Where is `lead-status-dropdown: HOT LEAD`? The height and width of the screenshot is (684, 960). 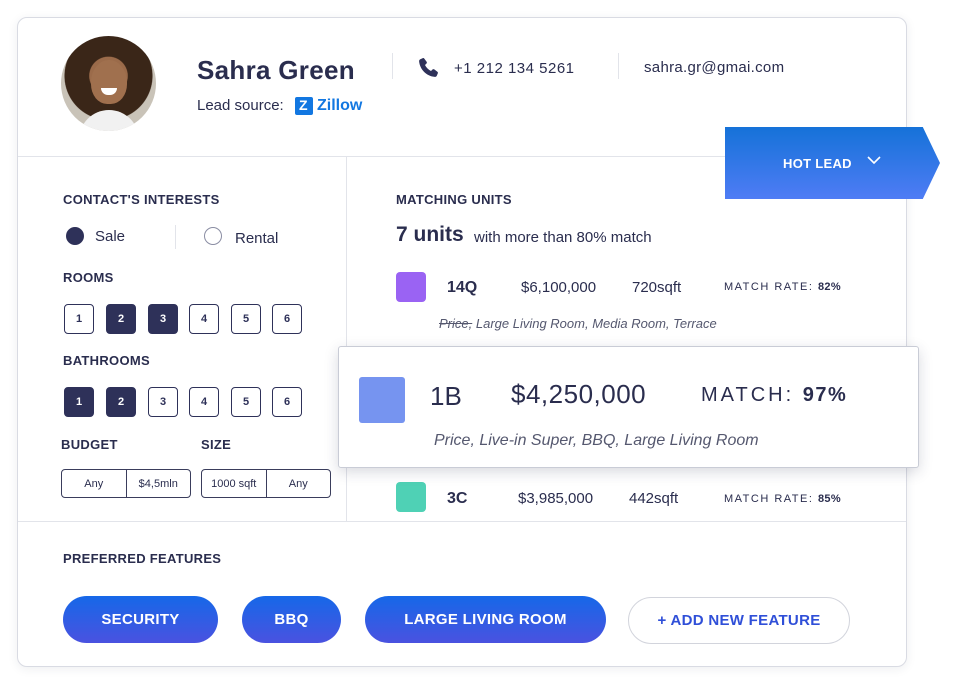
lead-status-dropdown: HOT LEAD is located at coordinates (832, 163).